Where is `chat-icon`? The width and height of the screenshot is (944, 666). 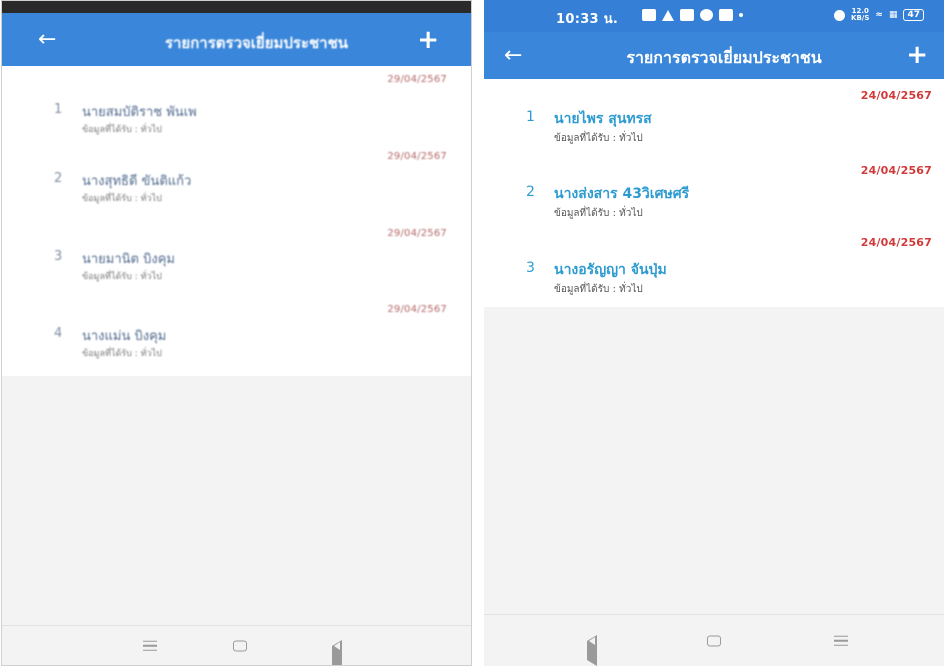
chat-icon is located at coordinates (706, 15).